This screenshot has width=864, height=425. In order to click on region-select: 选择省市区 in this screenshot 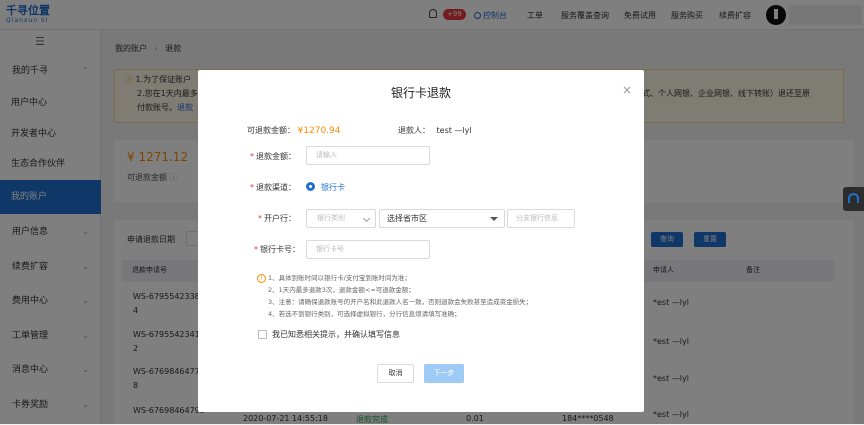, I will do `click(442, 218)`.